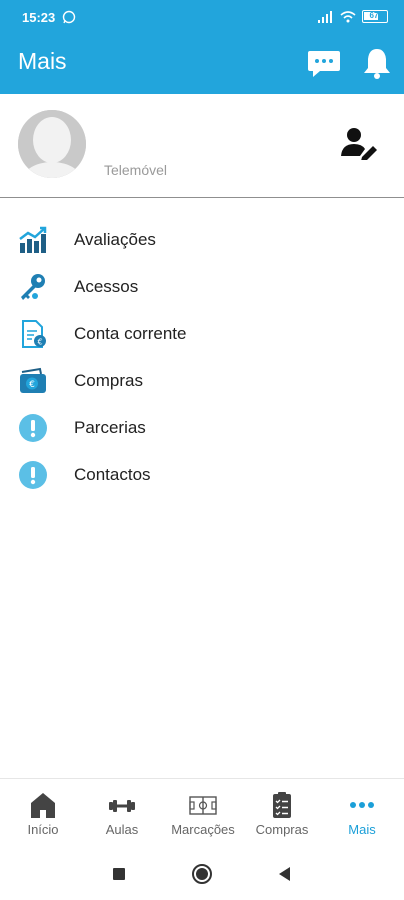  Describe the element at coordinates (110, 427) in the screenshot. I see `menu-item-label: Parcerias` at that location.